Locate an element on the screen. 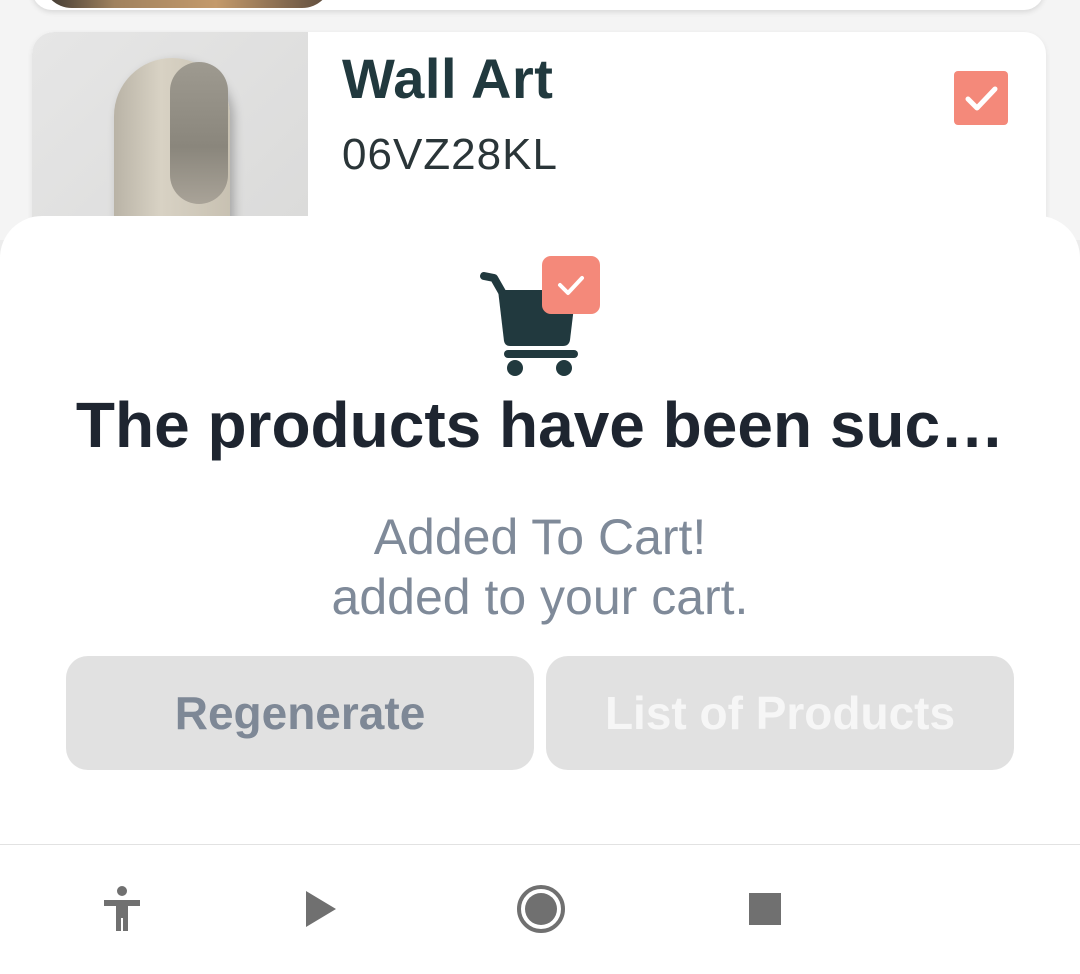 The width and height of the screenshot is (1080, 974). wall-mirror-glass is located at coordinates (199, 133).